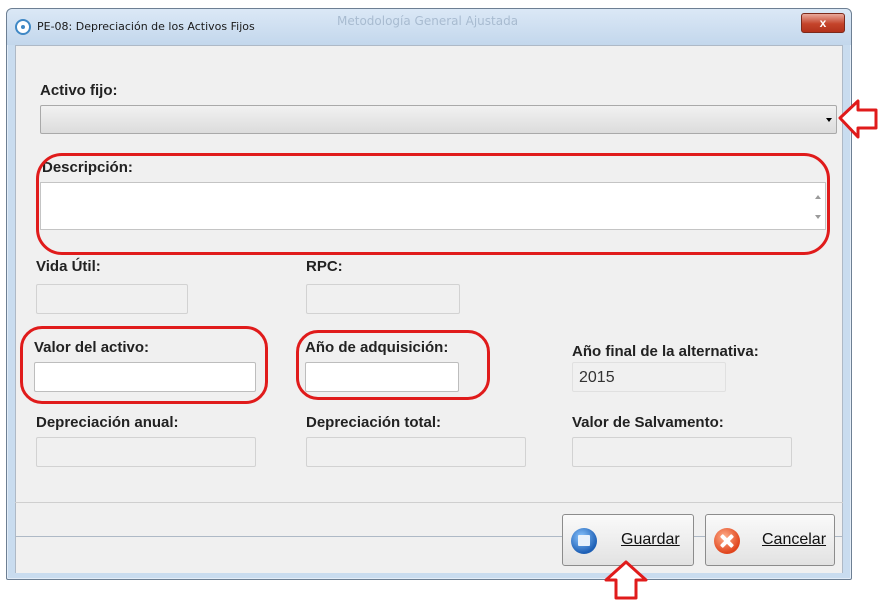  Describe the element at coordinates (144, 365) in the screenshot. I see `annotation-valor-activo` at that location.